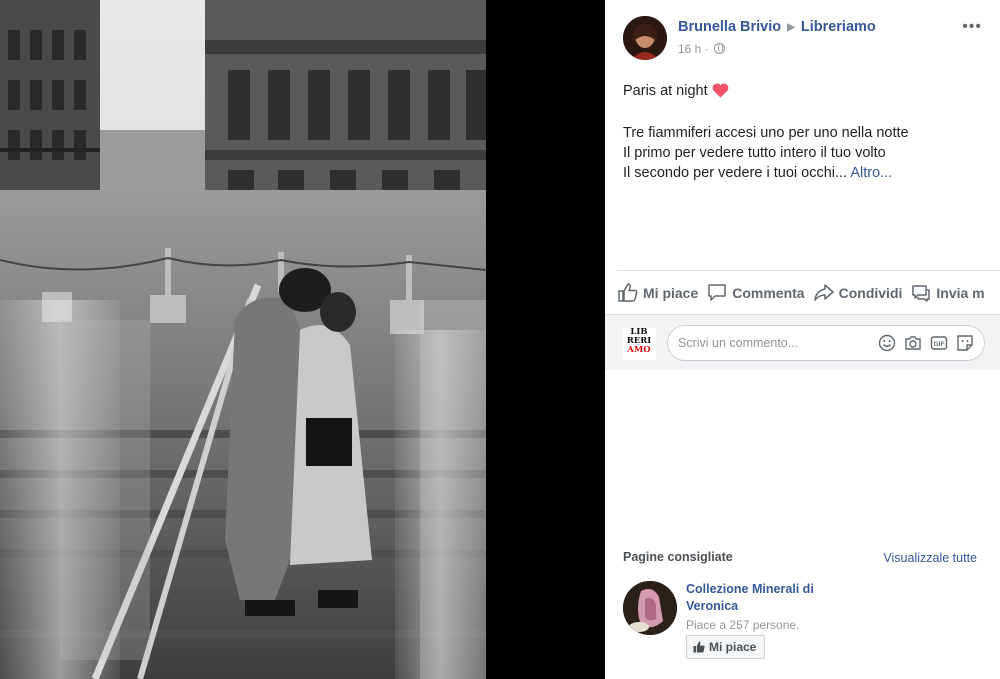  What do you see at coordinates (702, 49) in the screenshot?
I see `post-meta: 16 h ·` at bounding box center [702, 49].